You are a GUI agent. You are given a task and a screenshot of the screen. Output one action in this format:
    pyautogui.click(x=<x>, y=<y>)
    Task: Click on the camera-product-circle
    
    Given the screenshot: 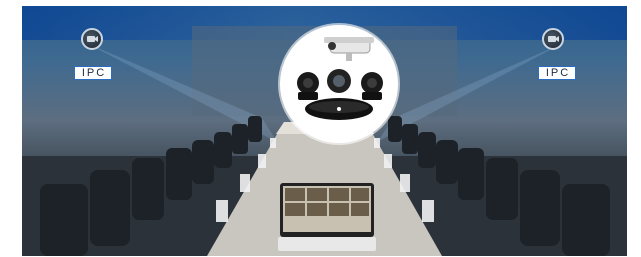 What is the action you would take?
    pyautogui.click(x=339, y=84)
    